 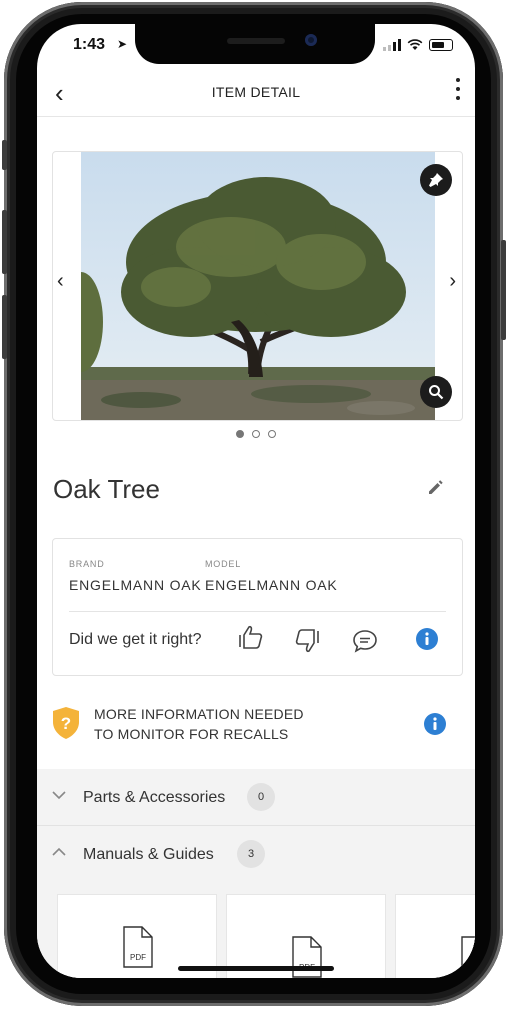 I want to click on gallery-prev-chevron-icon: ‹, so click(x=60, y=281).